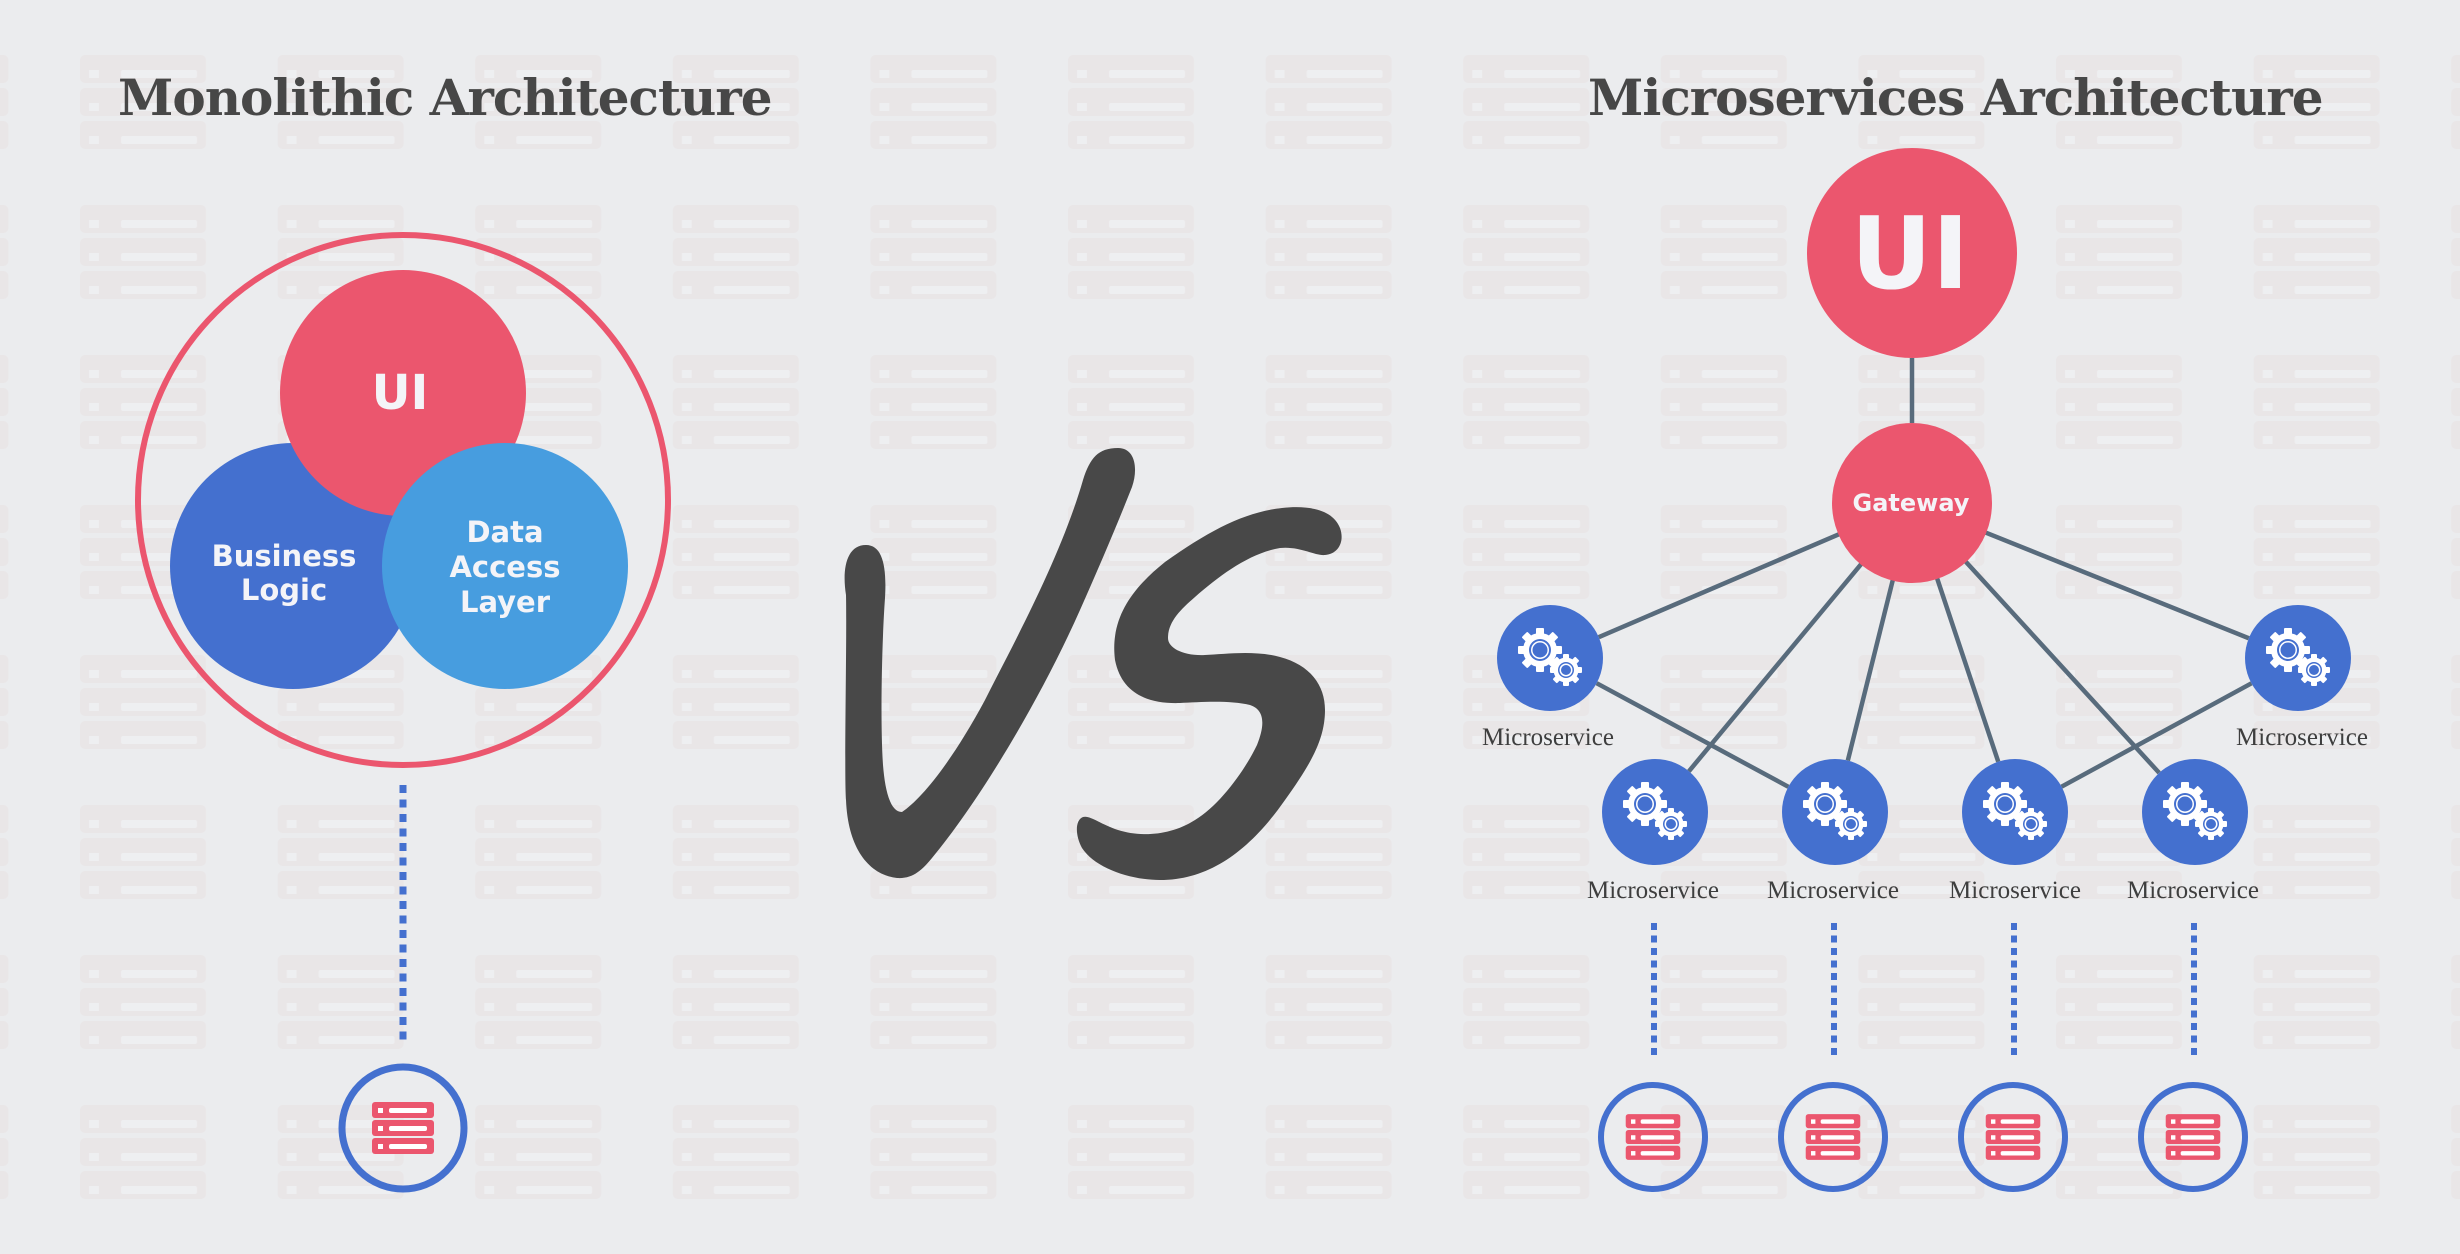 This screenshot has height=1254, width=2460. Describe the element at coordinates (400, 393) in the screenshot. I see `monolith-ui-label: UI` at that location.